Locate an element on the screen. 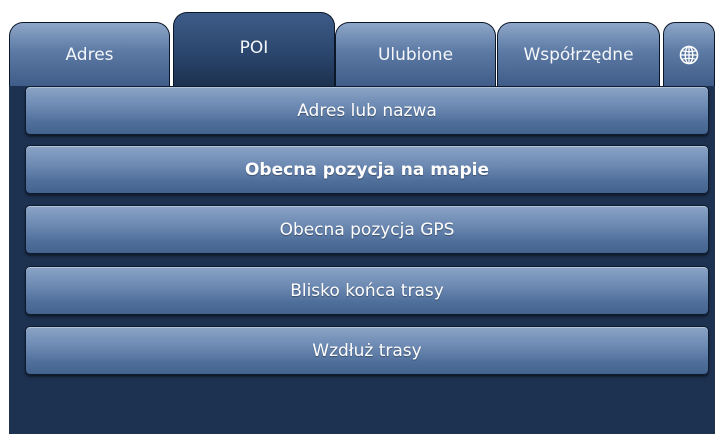  tab-label: POI is located at coordinates (254, 47).